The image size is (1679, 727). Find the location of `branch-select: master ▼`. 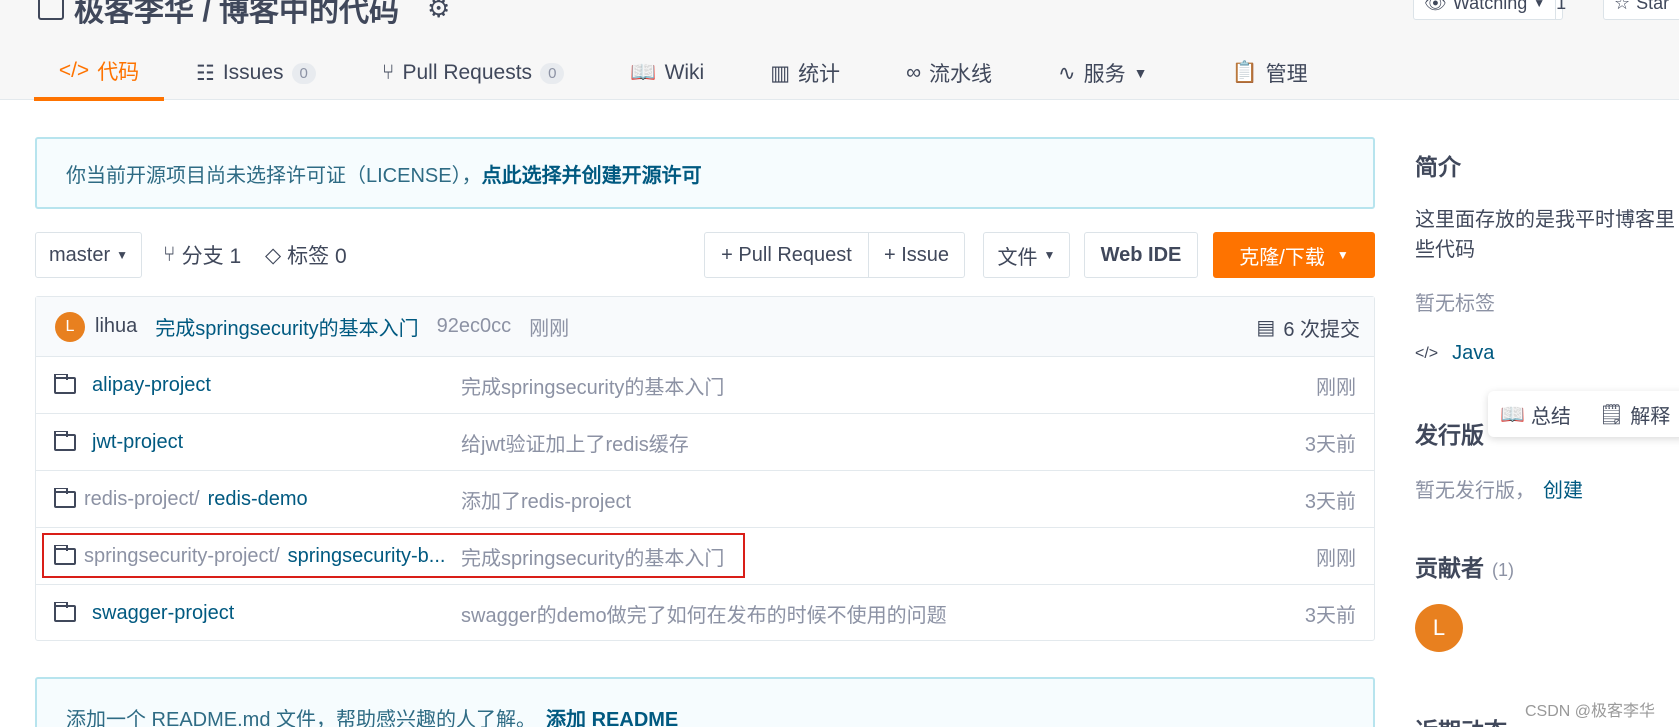

branch-select: master ▼ is located at coordinates (88, 255).